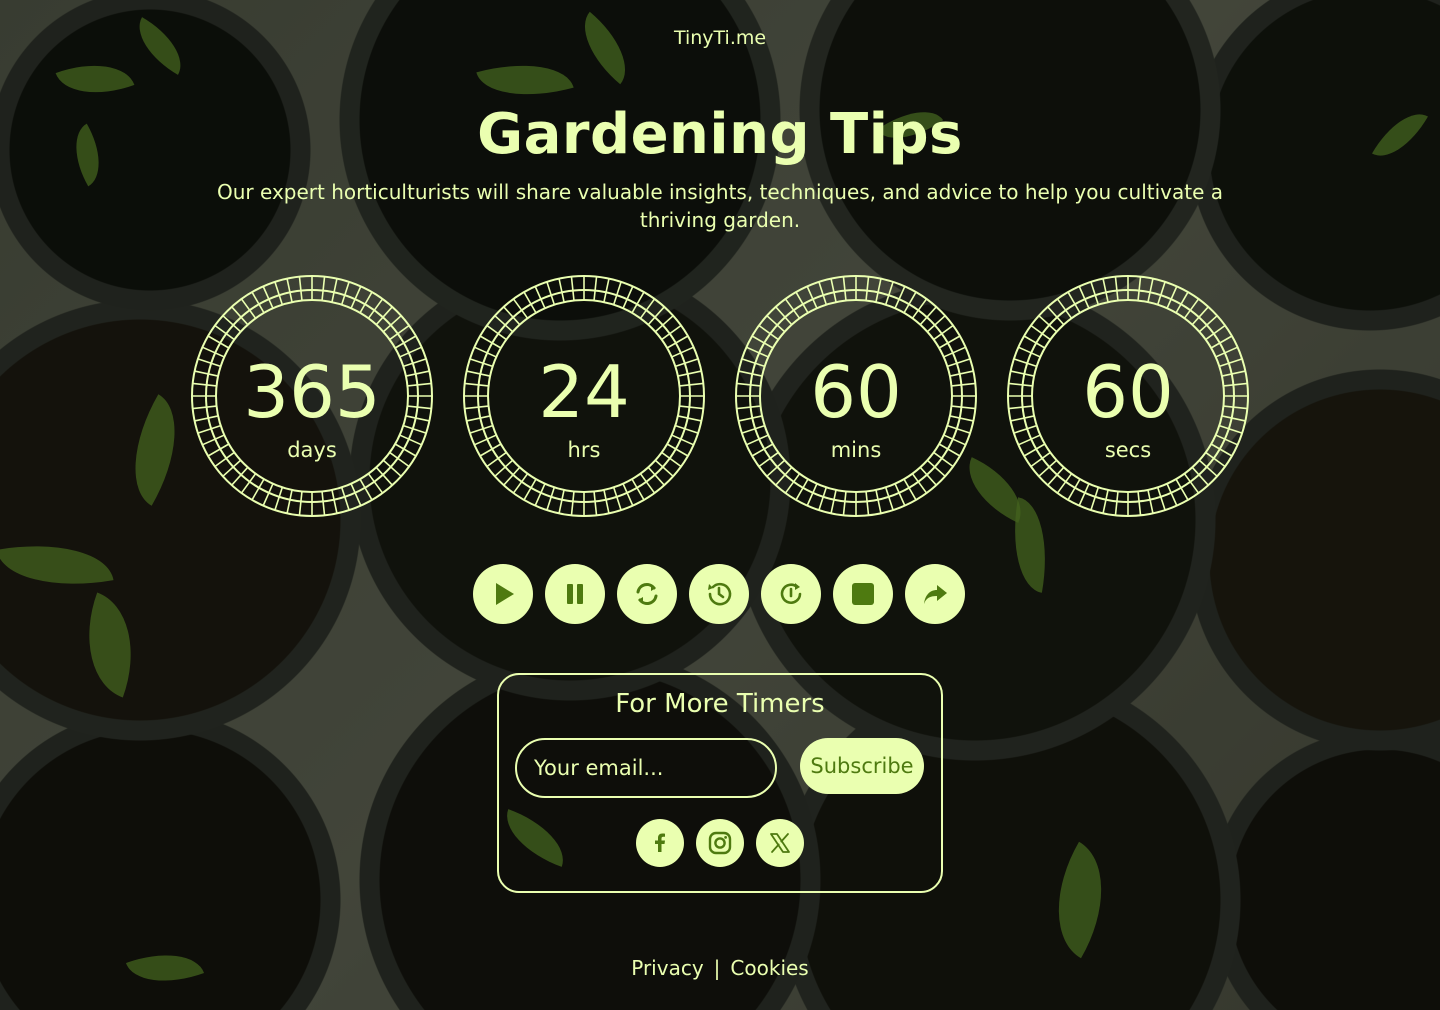  I want to click on newsletter-title: For More Timers, so click(720, 704).